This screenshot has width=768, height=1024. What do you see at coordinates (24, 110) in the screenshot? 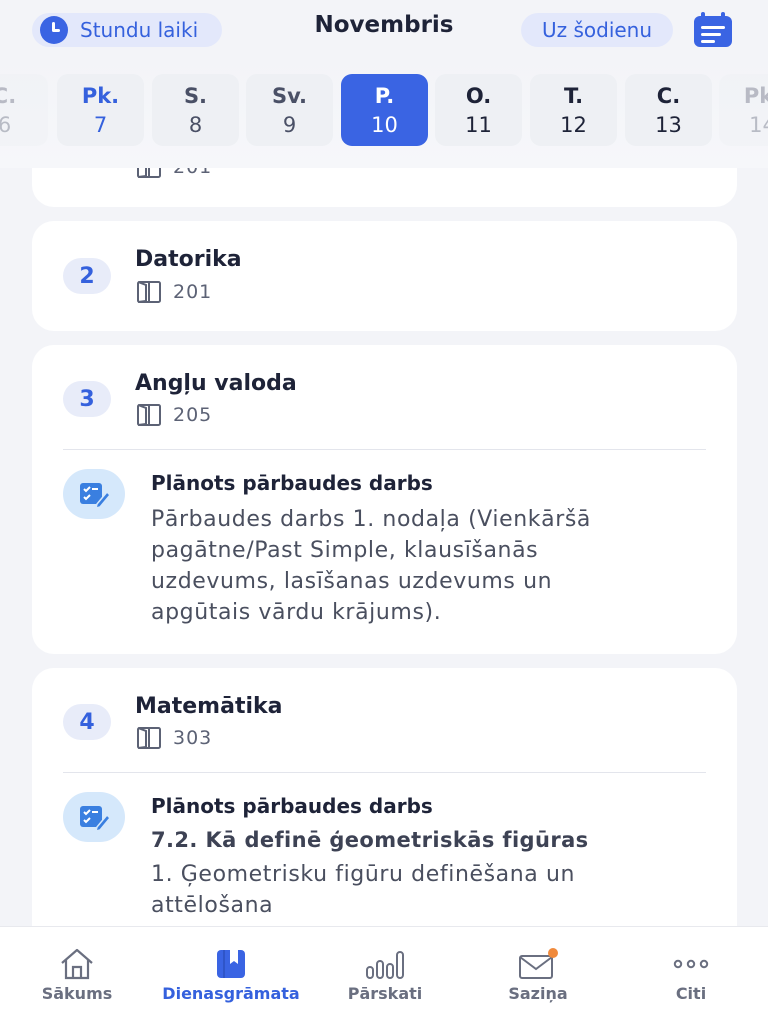
I see `day-item-6: C. 6` at bounding box center [24, 110].